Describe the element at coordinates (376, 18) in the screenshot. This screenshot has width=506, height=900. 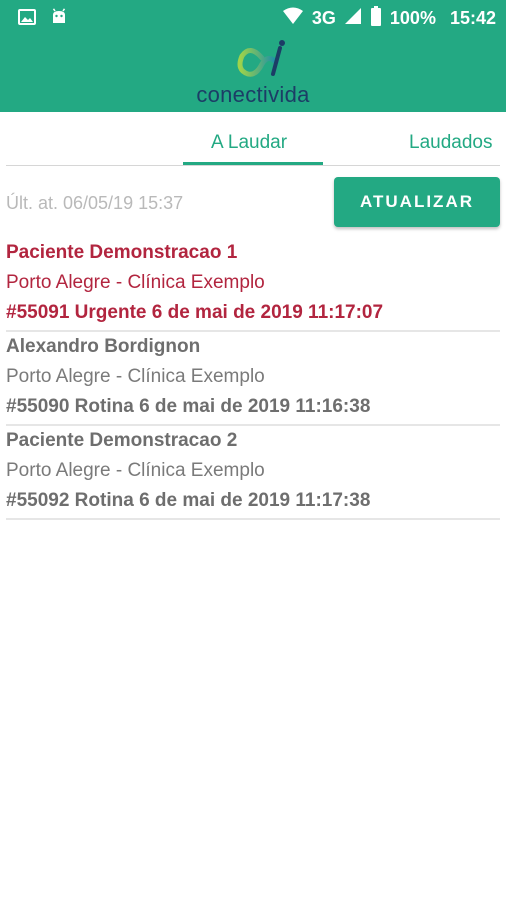
I see `battery-icon` at that location.